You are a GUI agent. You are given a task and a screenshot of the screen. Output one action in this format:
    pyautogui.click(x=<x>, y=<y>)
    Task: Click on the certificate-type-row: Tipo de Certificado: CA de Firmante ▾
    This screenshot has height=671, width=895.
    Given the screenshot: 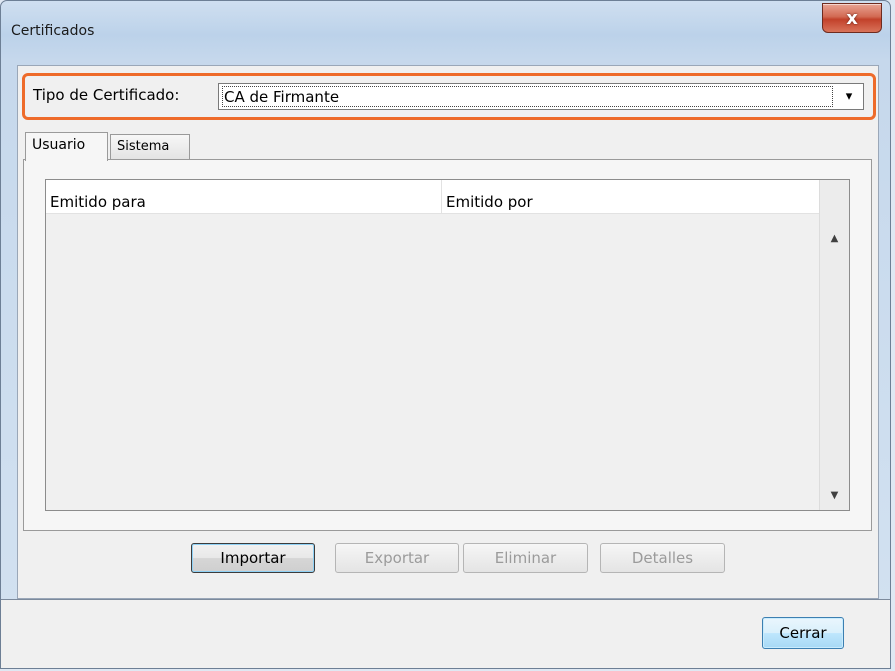 What is the action you would take?
    pyautogui.click(x=449, y=96)
    